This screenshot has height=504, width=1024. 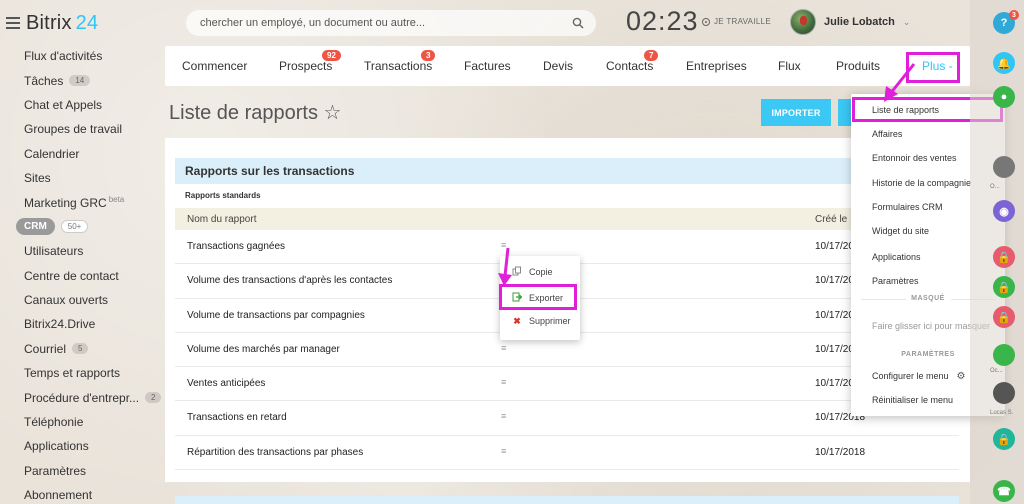 I want to click on sidebar-item-taches: Tâches 14, so click(x=82, y=80).